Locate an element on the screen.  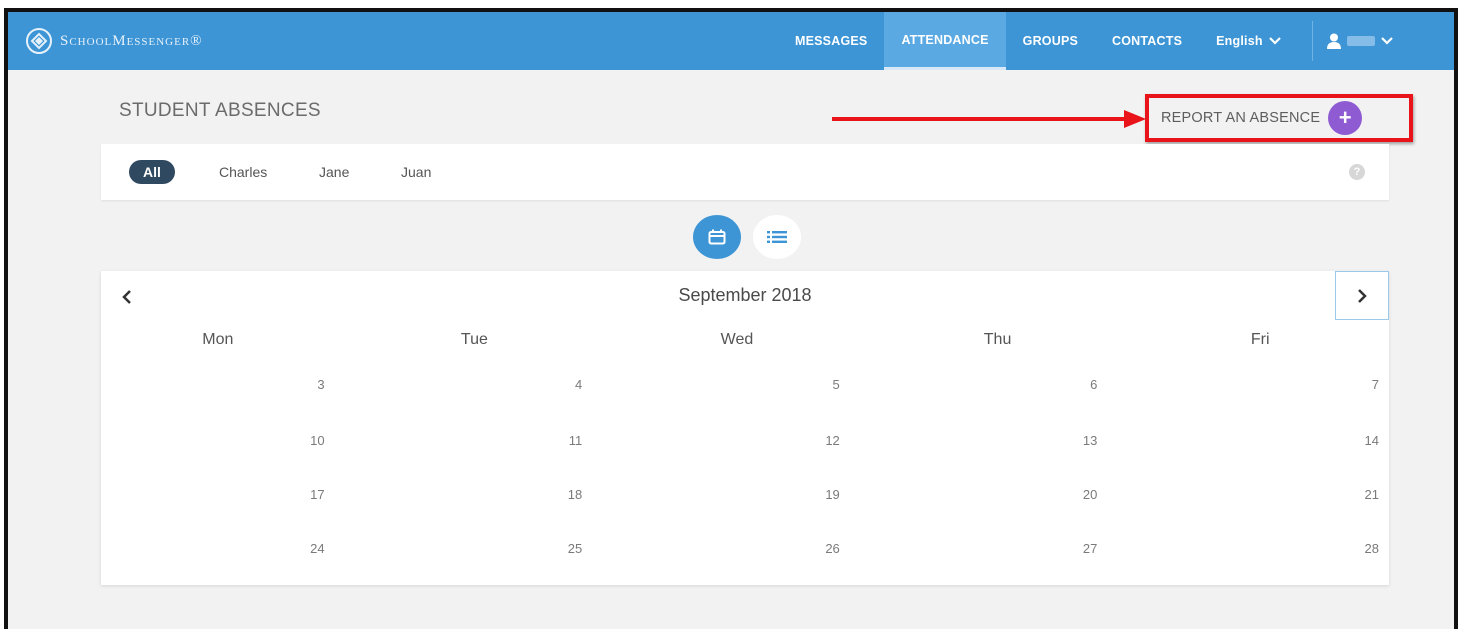
nav-attendance: ATTENDANCE is located at coordinates (945, 41).